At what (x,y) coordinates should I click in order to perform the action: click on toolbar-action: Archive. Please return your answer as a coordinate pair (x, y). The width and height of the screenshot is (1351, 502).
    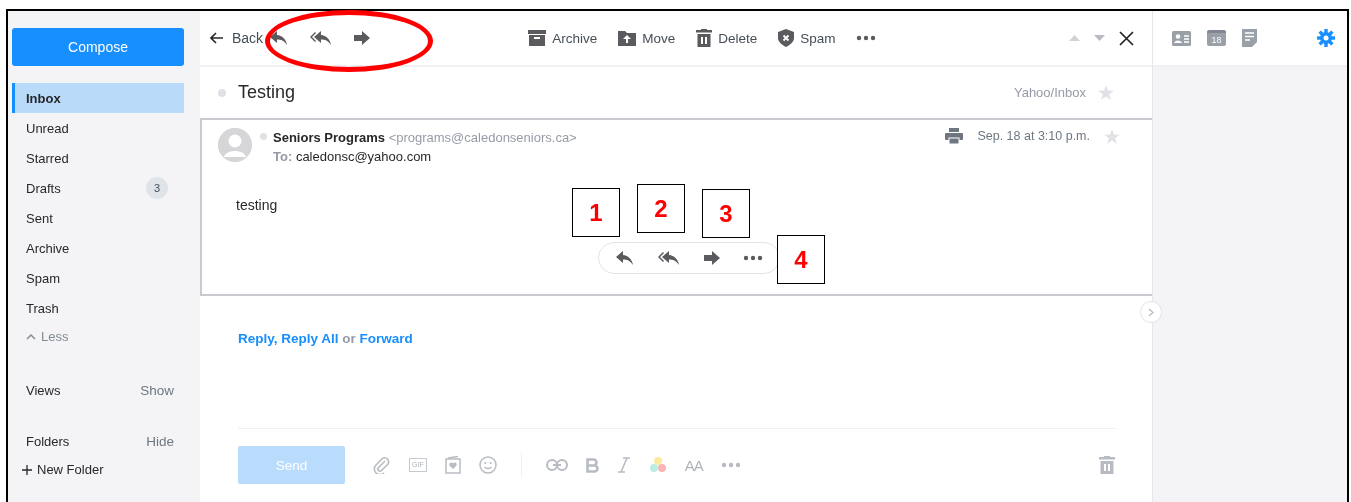
    Looking at the image, I should click on (563, 38).